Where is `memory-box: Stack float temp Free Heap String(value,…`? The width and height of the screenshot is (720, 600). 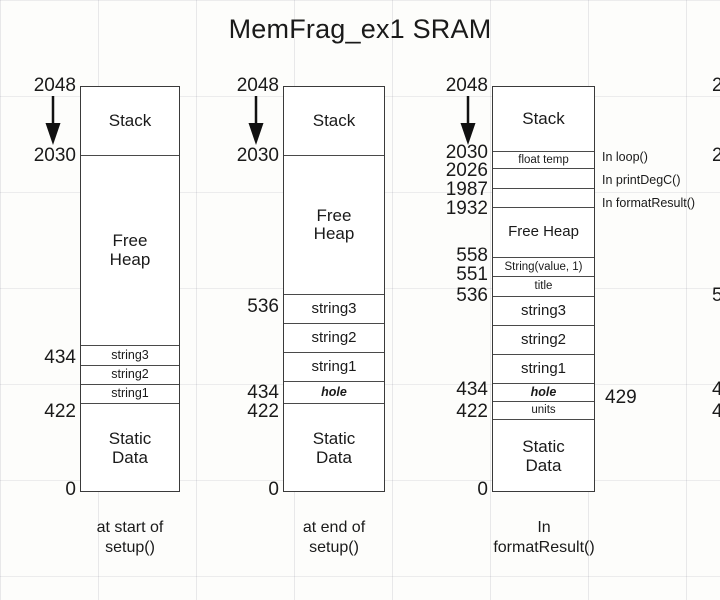 memory-box: Stack float temp Free Heap String(value,… is located at coordinates (543, 289).